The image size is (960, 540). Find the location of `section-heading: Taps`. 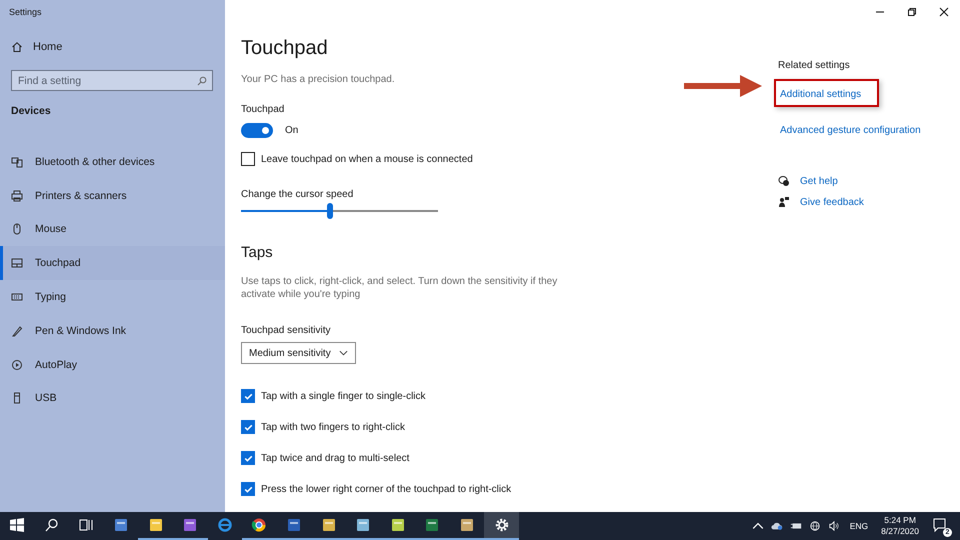

section-heading: Taps is located at coordinates (257, 252).